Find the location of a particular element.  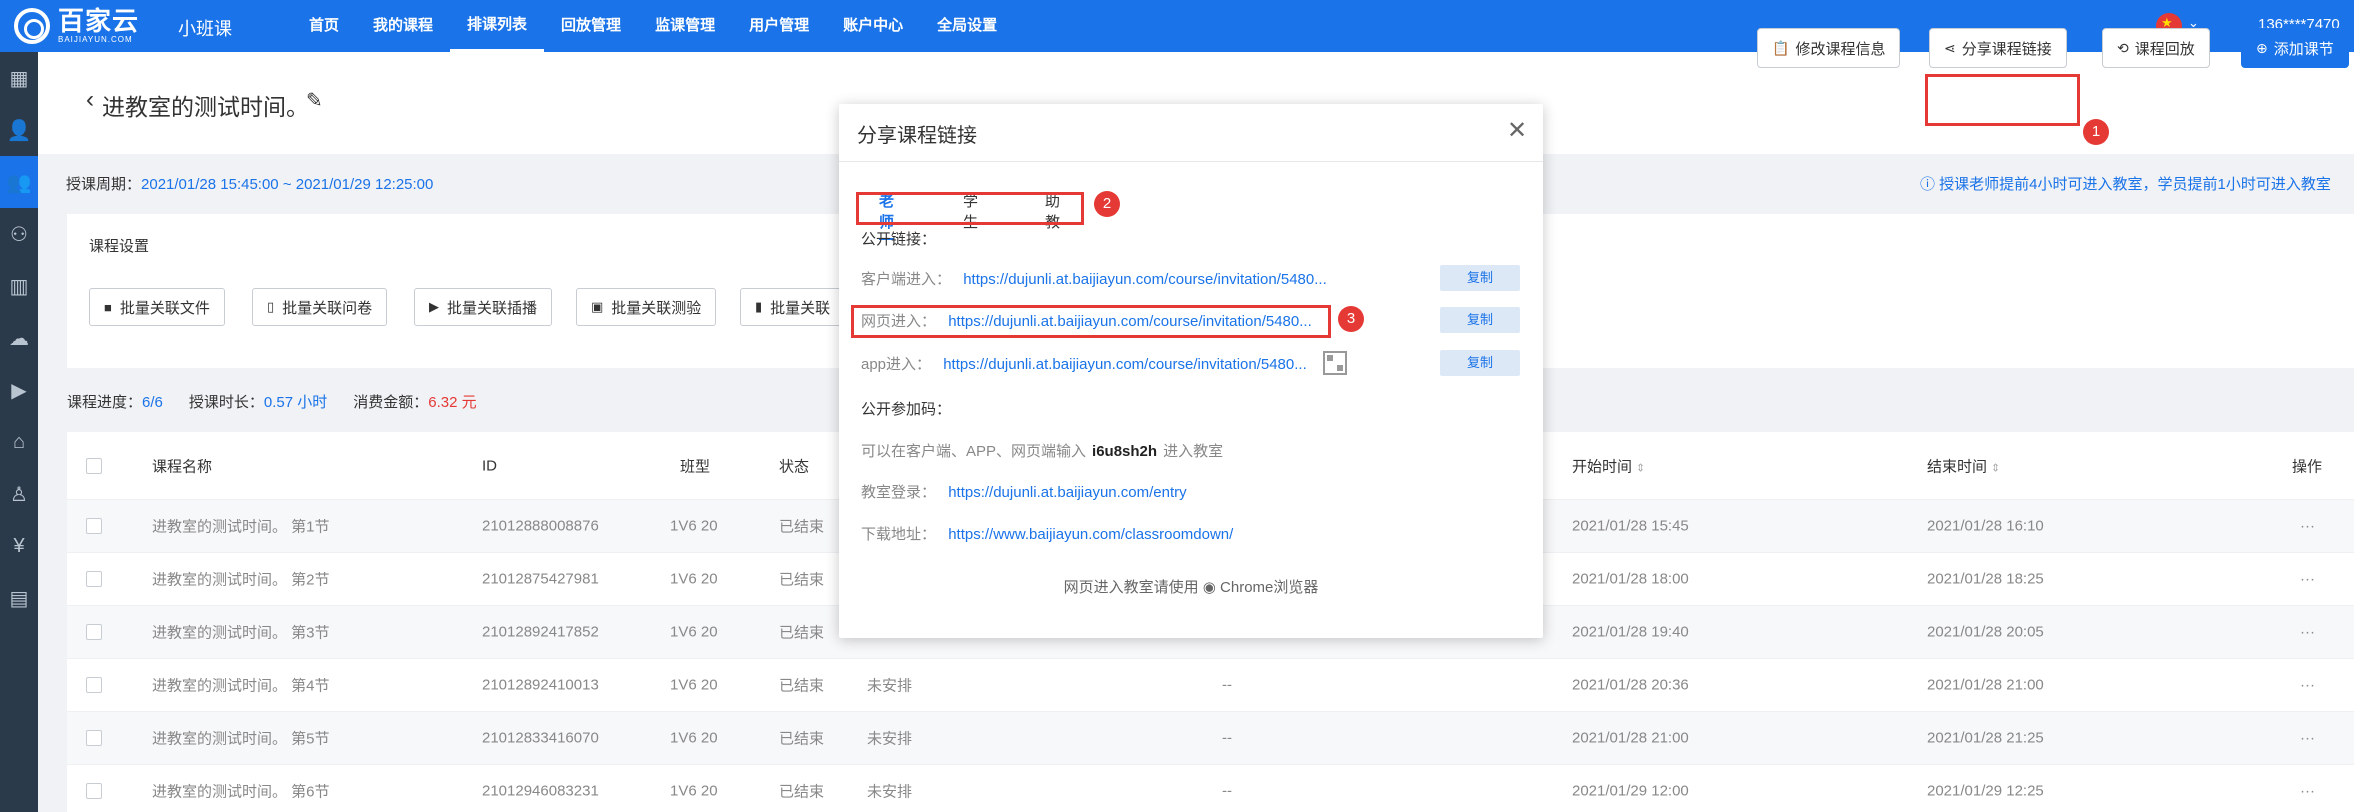

settings-title: 课程设置 is located at coordinates (119, 246).